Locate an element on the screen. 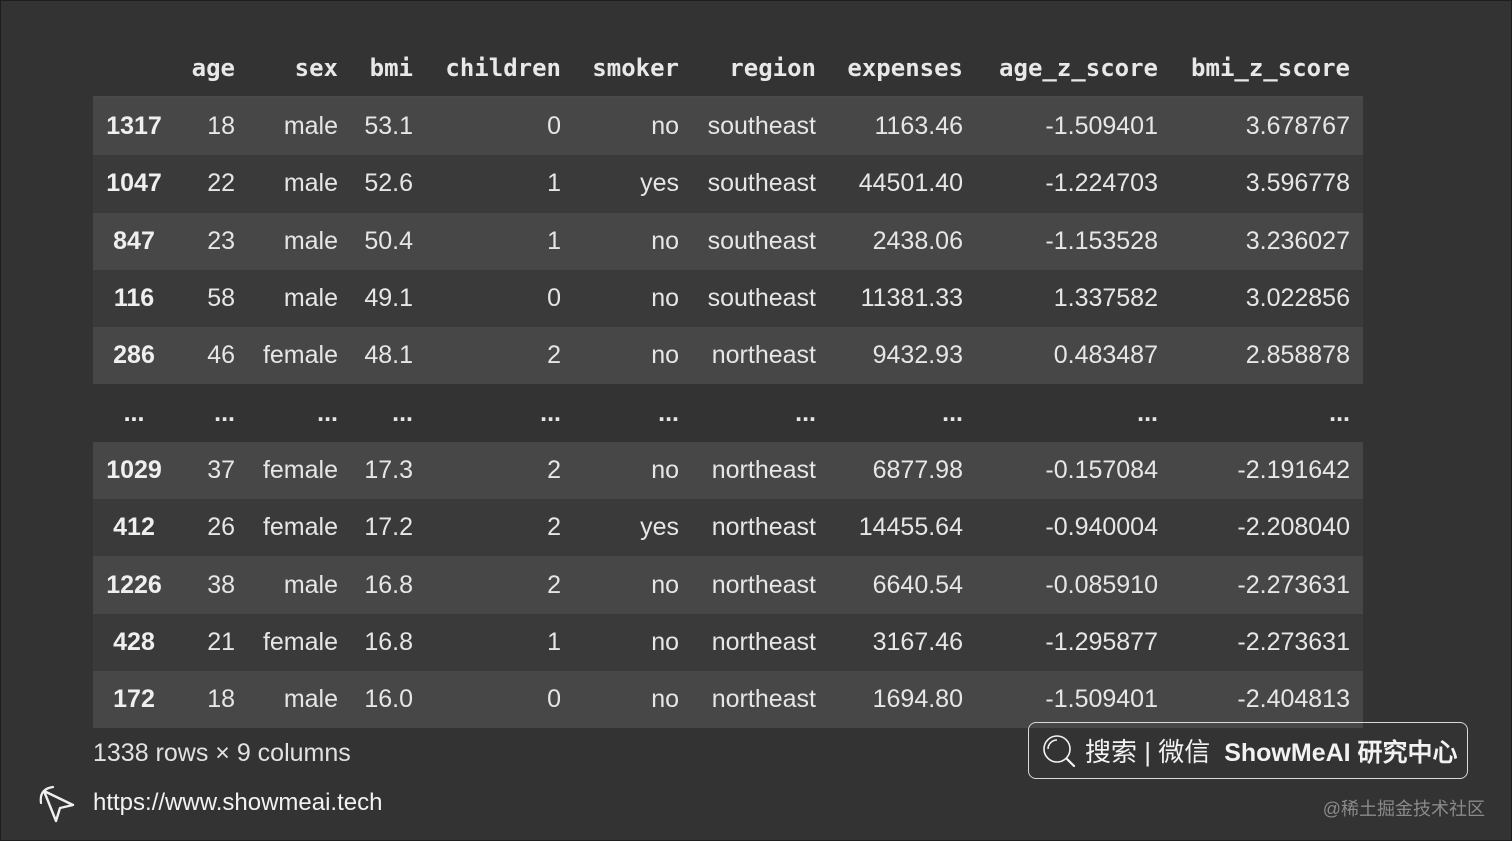 The image size is (1512, 841). row-index: 1317 is located at coordinates (134, 126).